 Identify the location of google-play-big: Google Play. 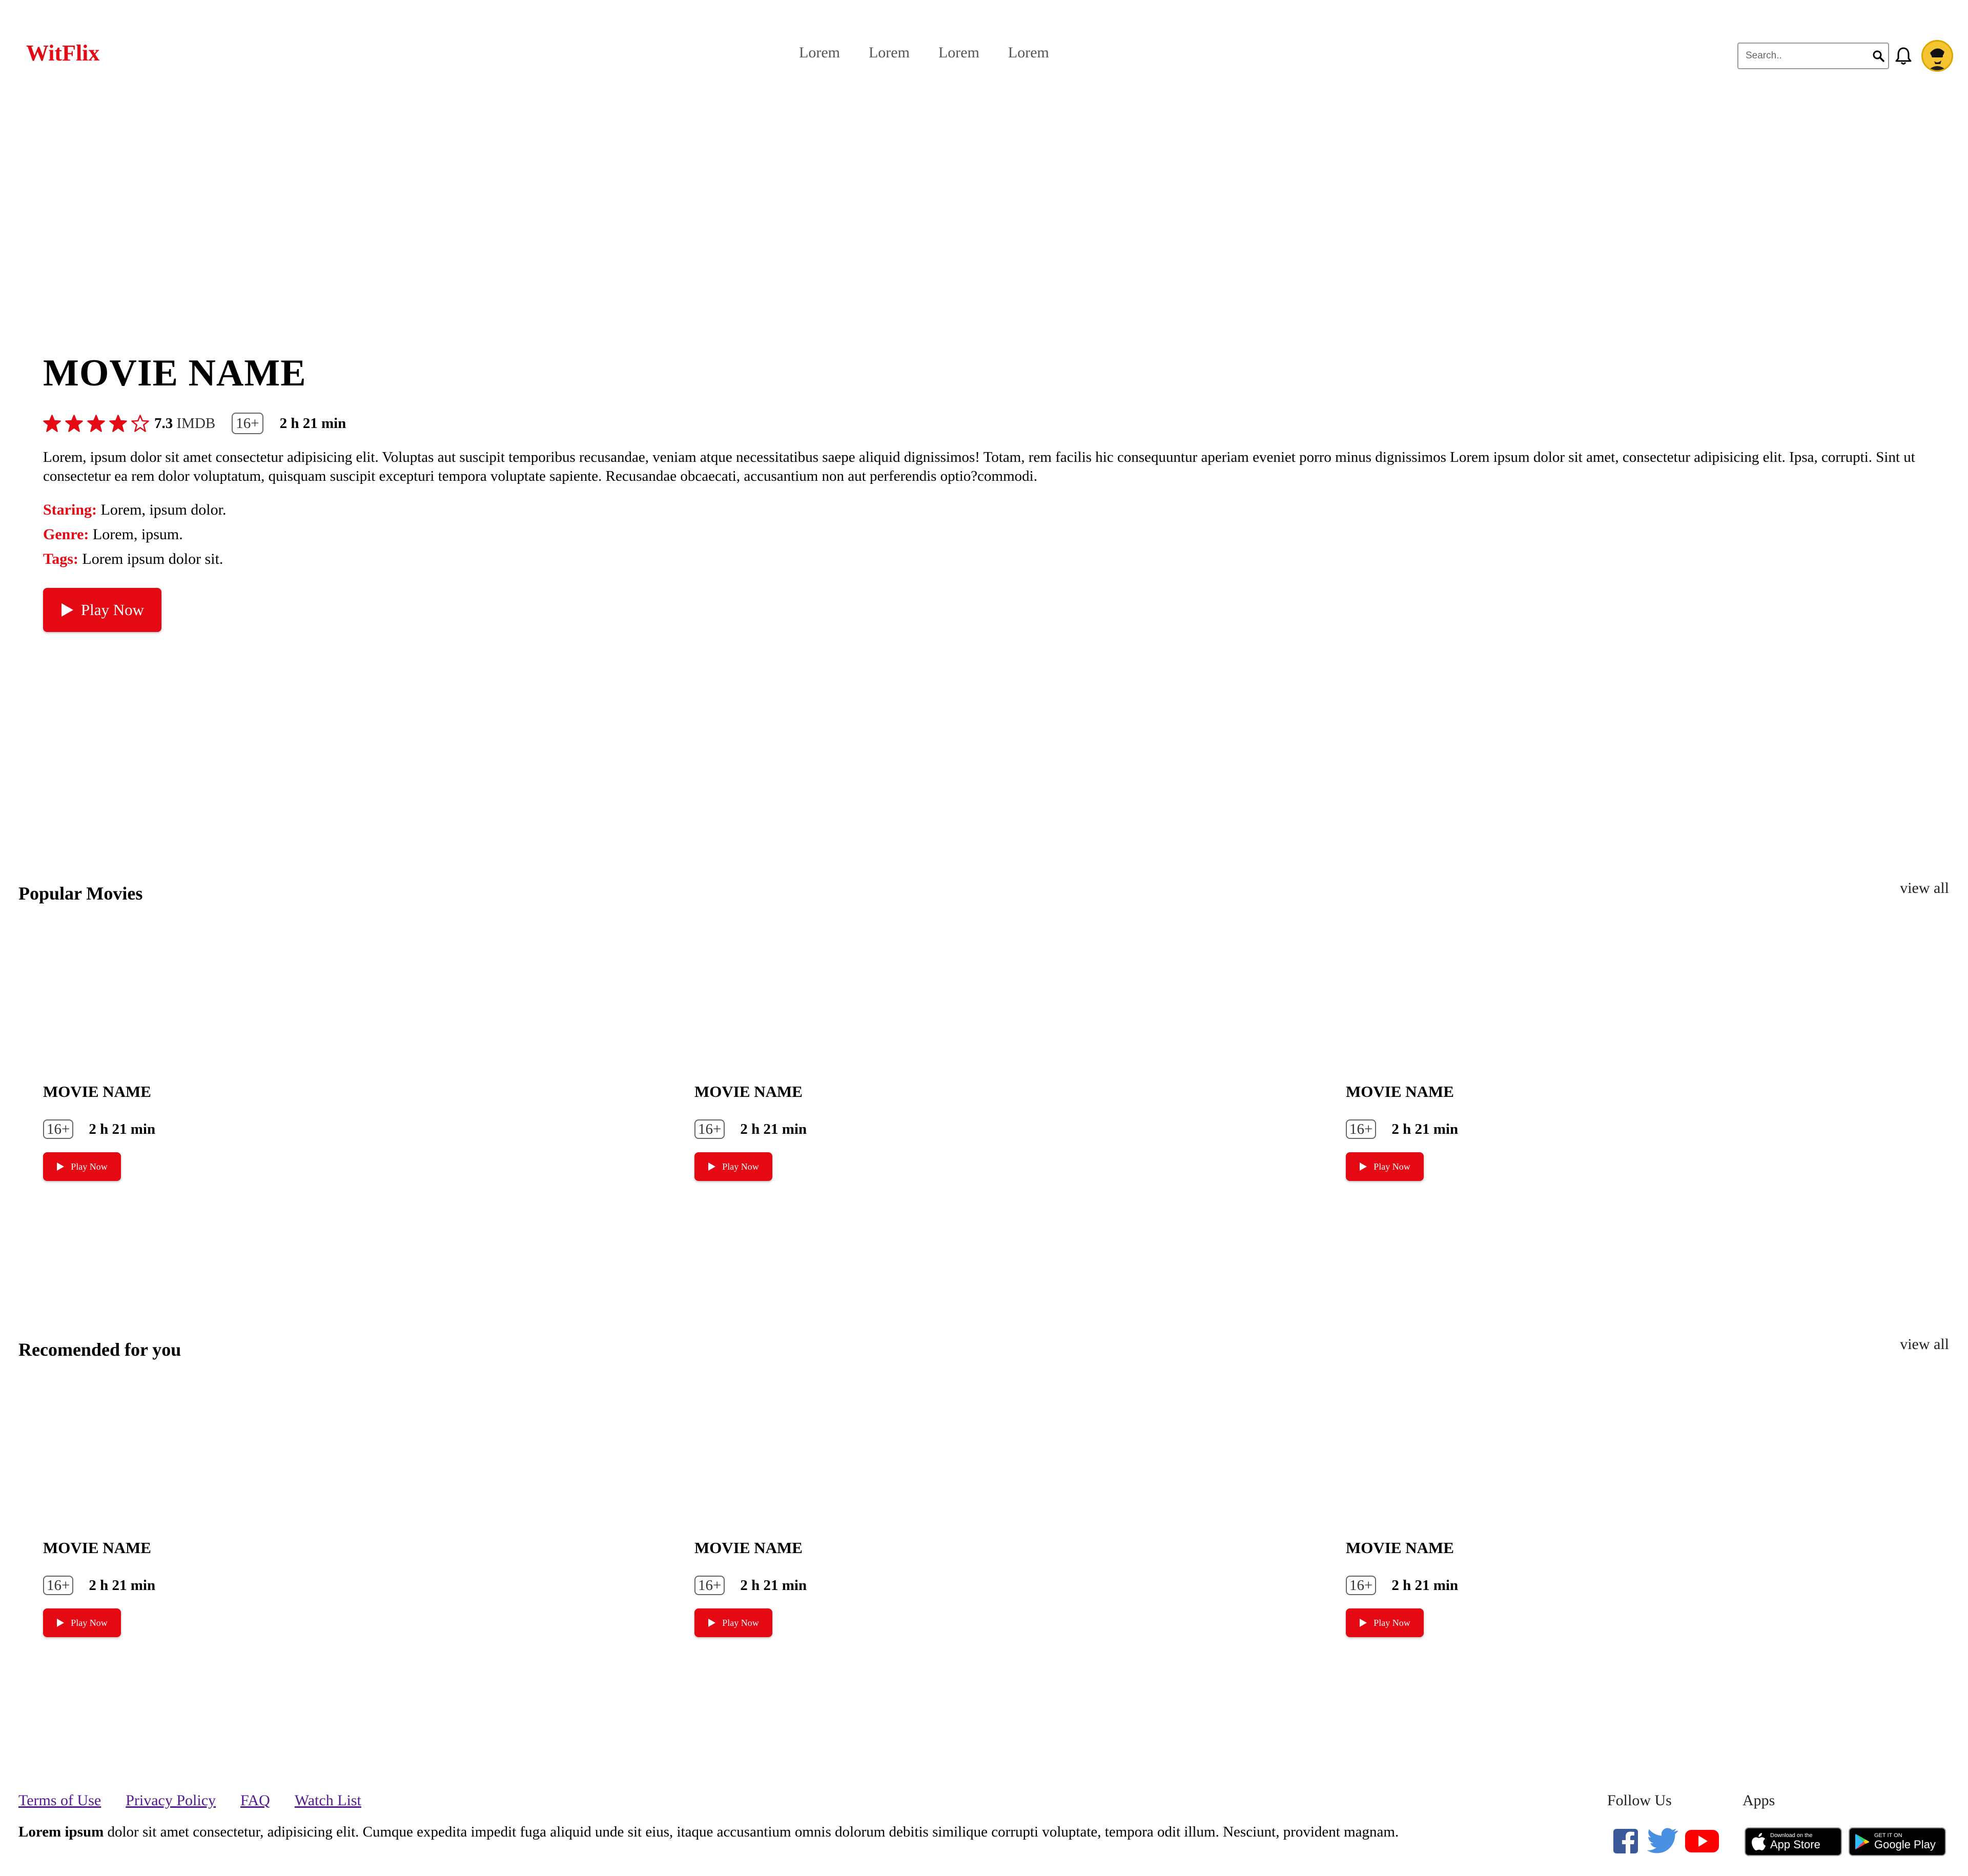
(1905, 1844).